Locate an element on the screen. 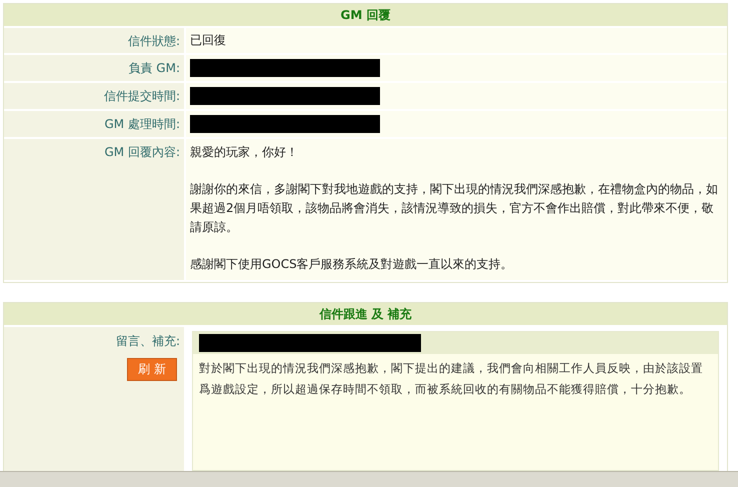 This screenshot has width=738, height=487. field-label: GM 回覆內容: is located at coordinates (142, 152).